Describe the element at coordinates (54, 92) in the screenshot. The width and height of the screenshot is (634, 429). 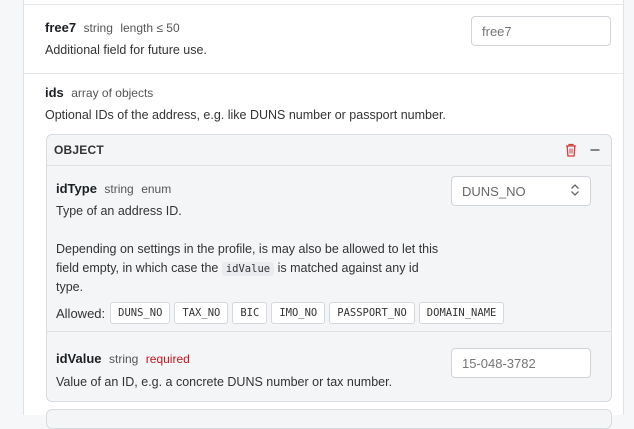
I see `field-name: ids` at that location.